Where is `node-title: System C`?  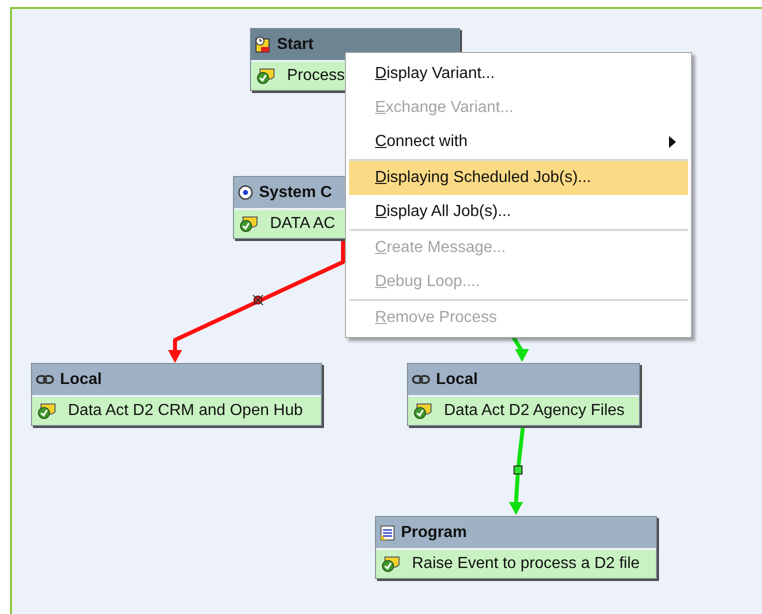
node-title: System C is located at coordinates (295, 193).